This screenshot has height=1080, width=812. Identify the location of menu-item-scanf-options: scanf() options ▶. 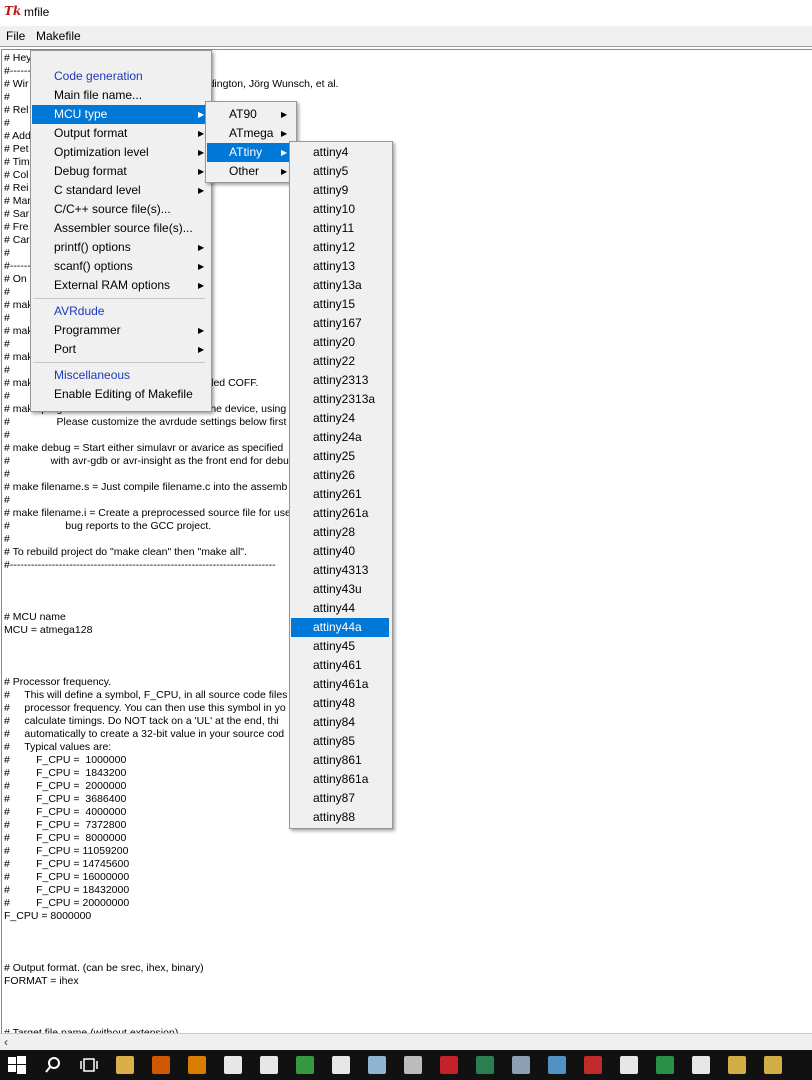
(120, 266).